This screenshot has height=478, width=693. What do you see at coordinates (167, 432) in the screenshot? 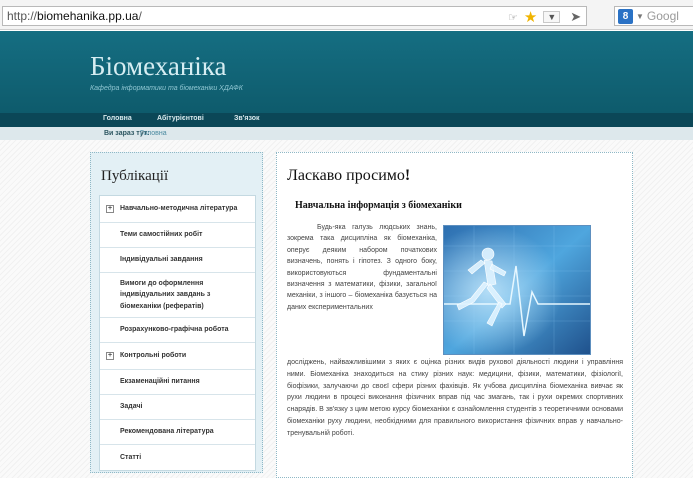
I see `sidebar-item-label: Рекомендована література` at bounding box center [167, 432].